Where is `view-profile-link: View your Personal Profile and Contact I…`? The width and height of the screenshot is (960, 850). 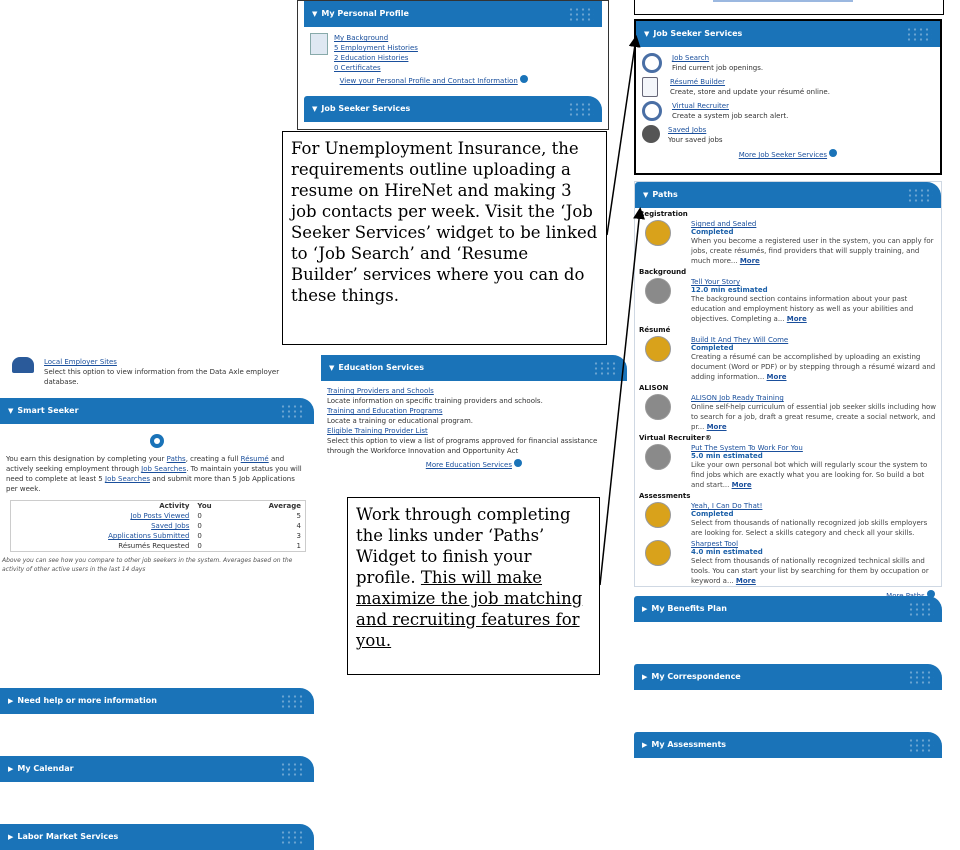
view-profile-link: View your Personal Profile and Contact I… is located at coordinates (429, 81).